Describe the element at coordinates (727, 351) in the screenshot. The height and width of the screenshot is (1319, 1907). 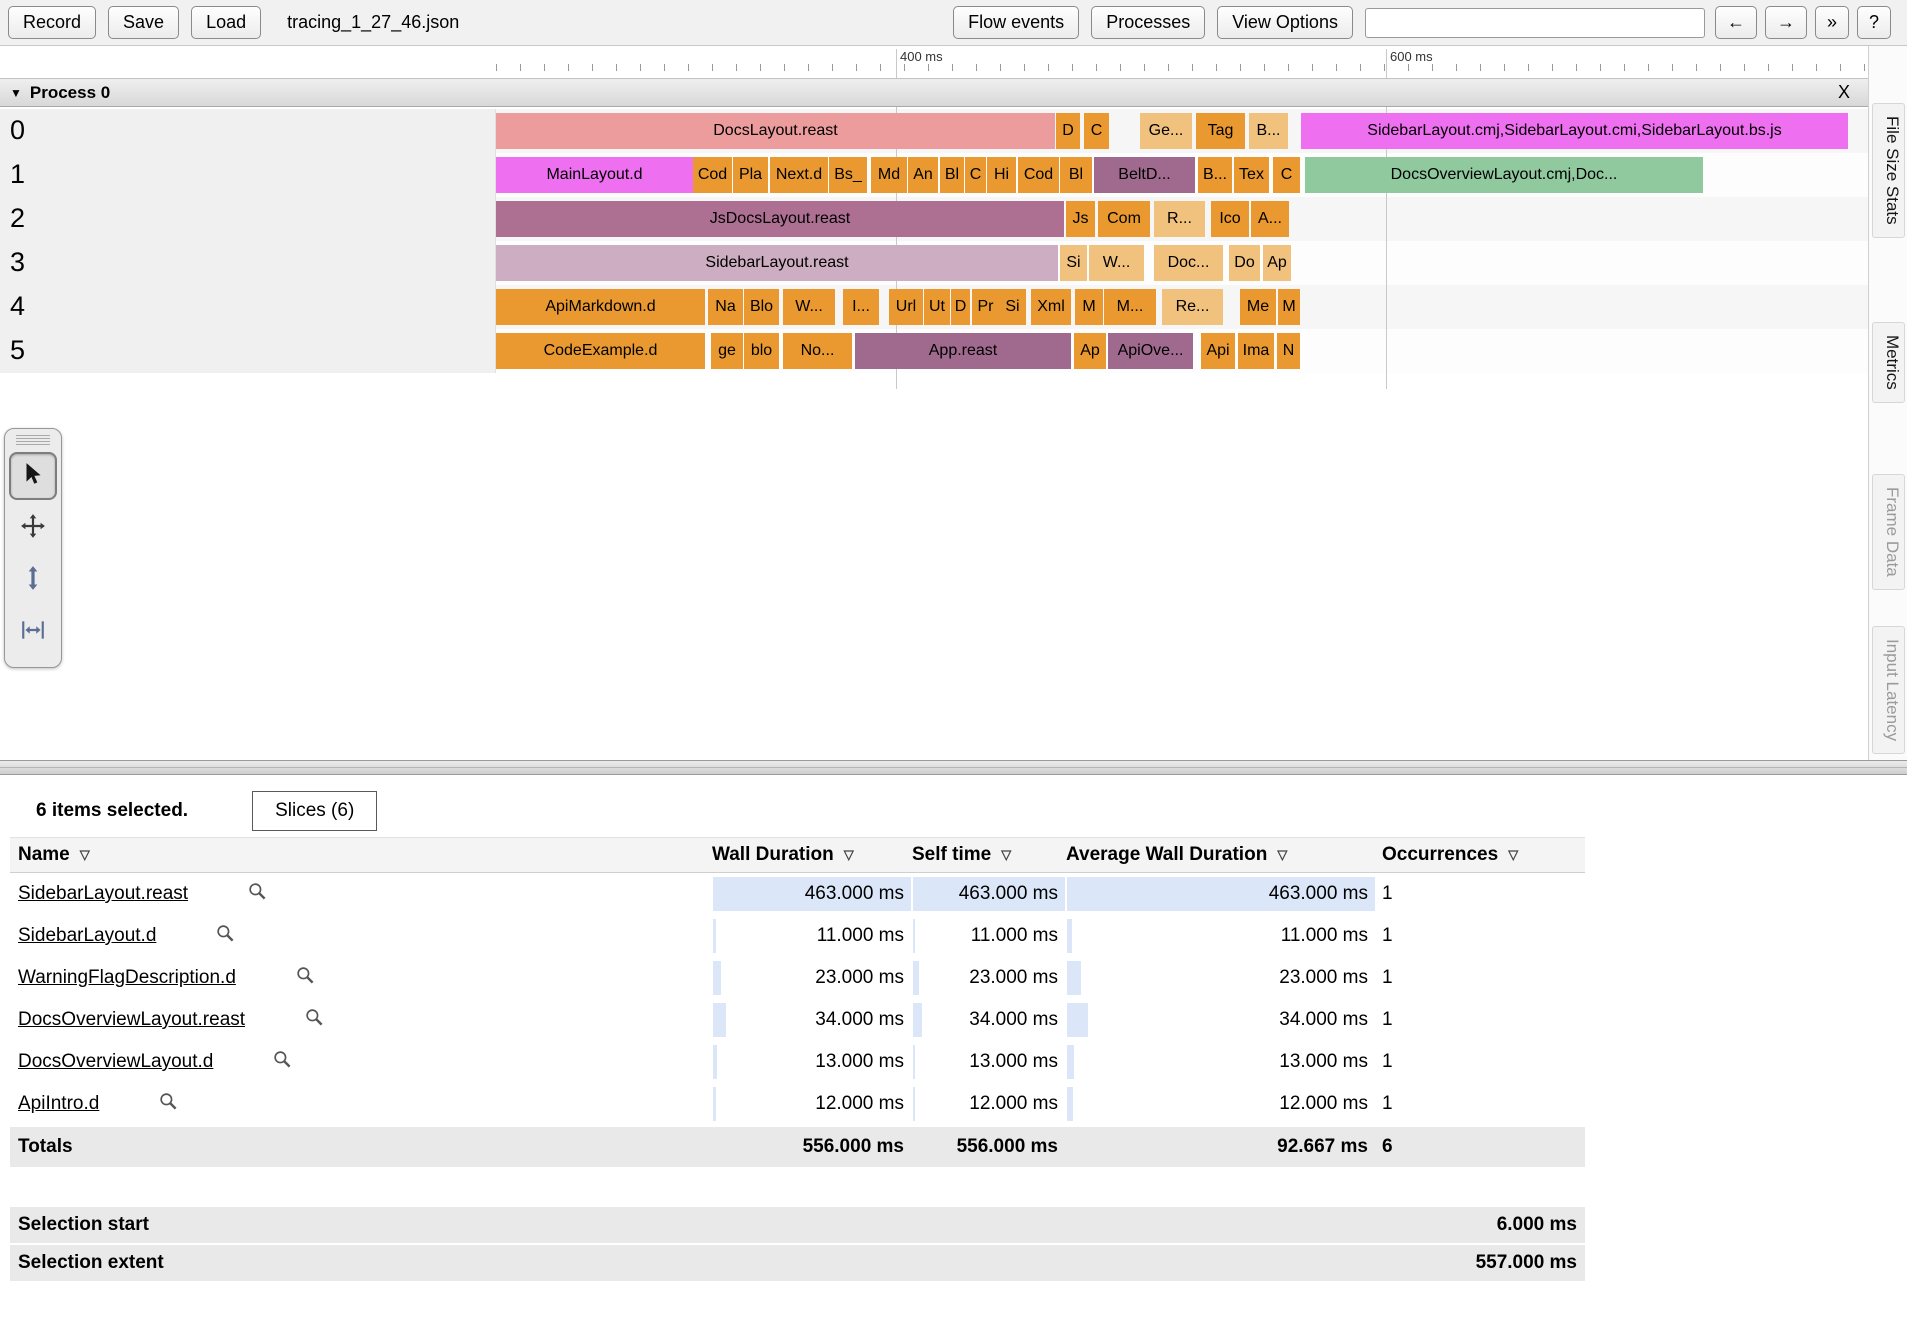
I see `trace-slice: ge` at that location.